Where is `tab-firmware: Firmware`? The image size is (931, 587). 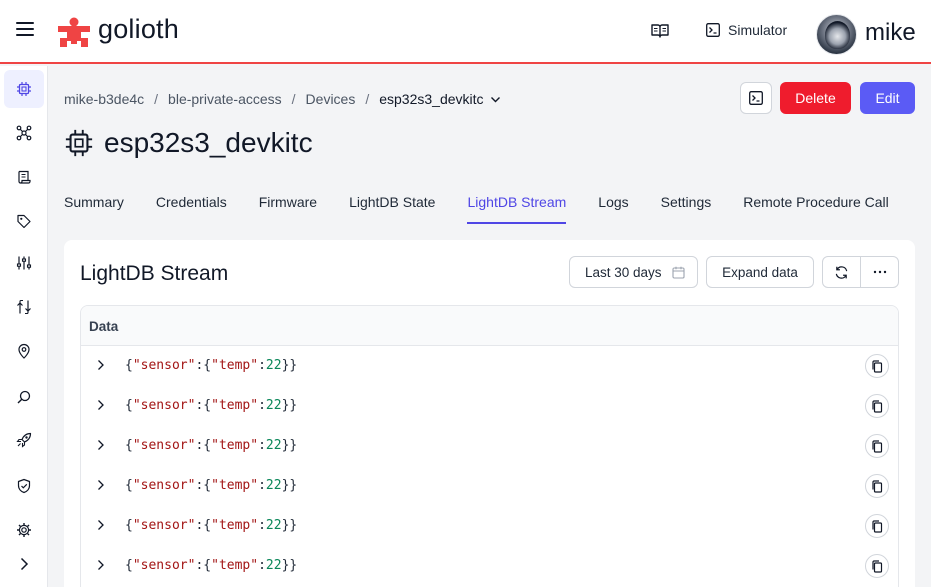
tab-firmware: Firmware is located at coordinates (288, 207).